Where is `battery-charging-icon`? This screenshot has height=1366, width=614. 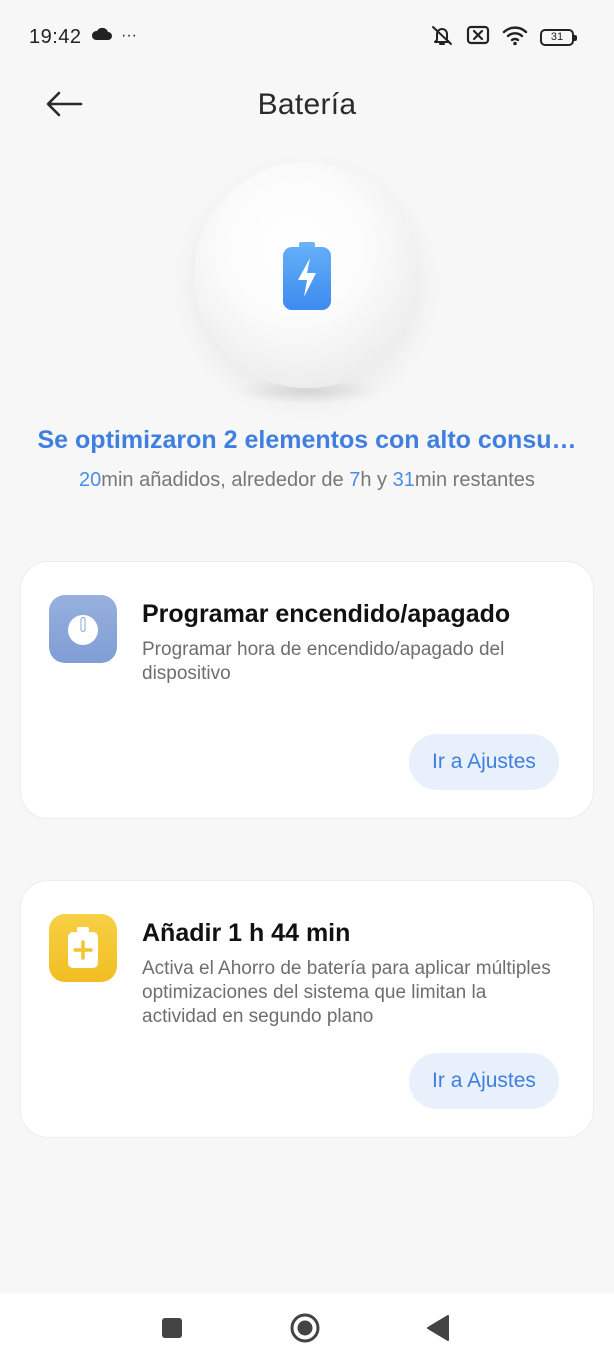
battery-charging-icon is located at coordinates (307, 276).